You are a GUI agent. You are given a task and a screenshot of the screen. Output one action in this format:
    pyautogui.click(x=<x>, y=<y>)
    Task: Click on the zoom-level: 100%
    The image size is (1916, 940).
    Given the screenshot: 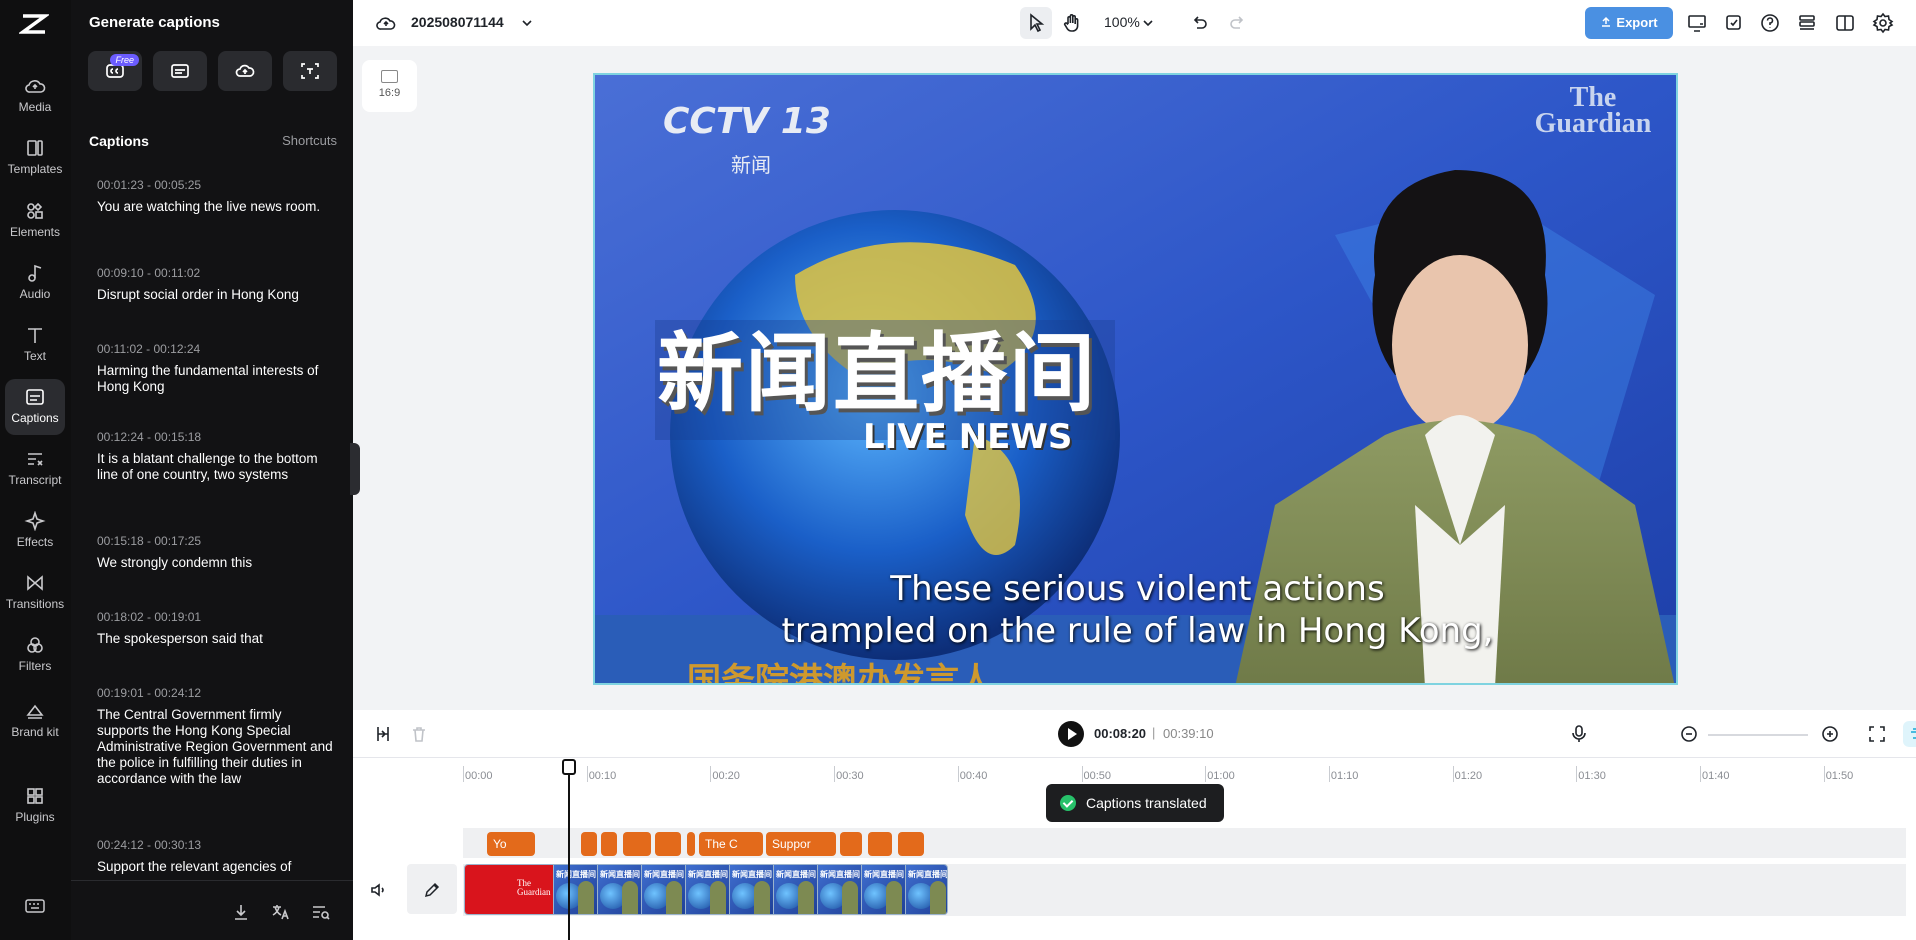 What is the action you would take?
    pyautogui.click(x=1122, y=22)
    